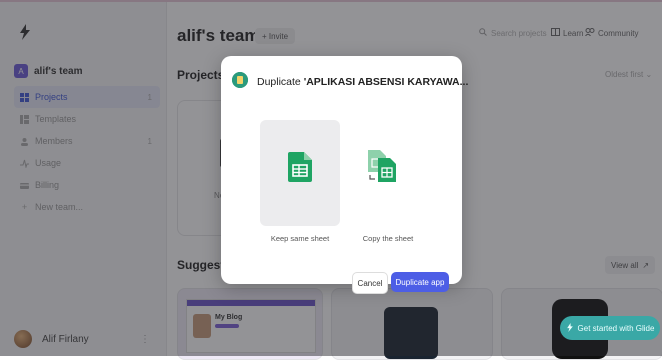 Image resolution: width=662 pixels, height=360 pixels. What do you see at coordinates (388, 238) in the screenshot?
I see `option-label-copy: Copy the sheet` at bounding box center [388, 238].